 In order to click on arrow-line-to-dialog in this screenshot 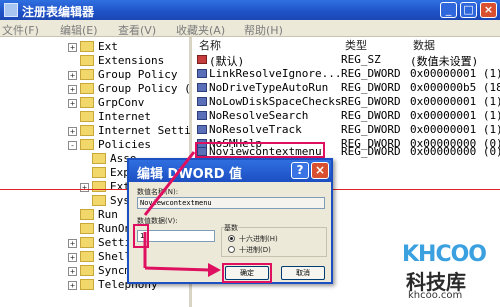, I will do `click(169, 183)`.